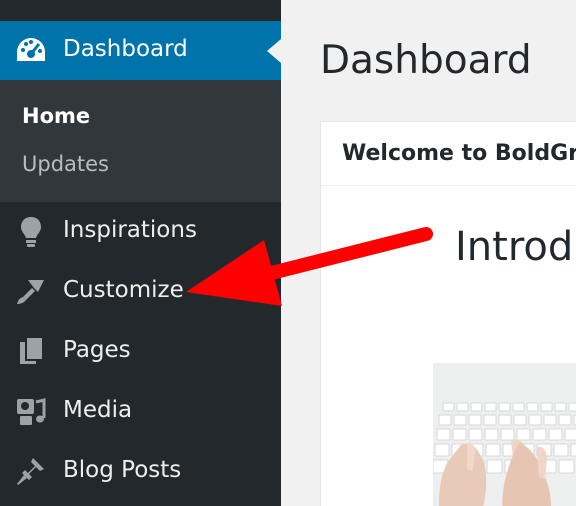 The height and width of the screenshot is (506, 576). What do you see at coordinates (122, 470) in the screenshot?
I see `sidebar-item-label: Blog Posts` at bounding box center [122, 470].